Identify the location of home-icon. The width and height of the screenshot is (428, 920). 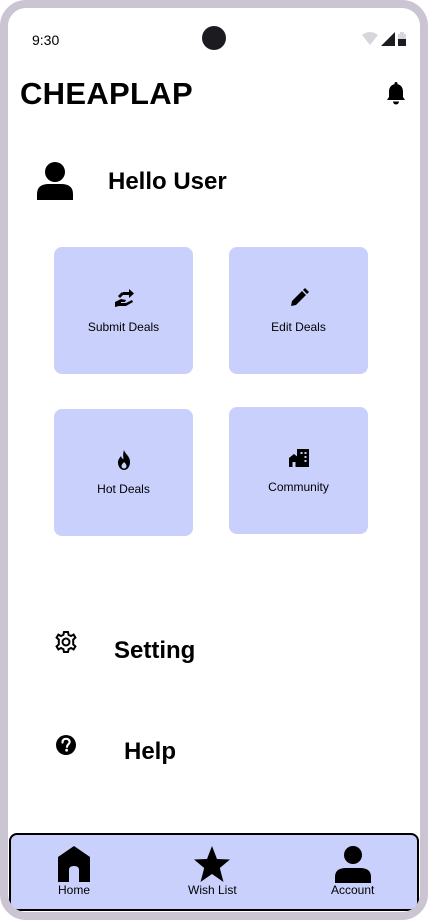
(74, 864).